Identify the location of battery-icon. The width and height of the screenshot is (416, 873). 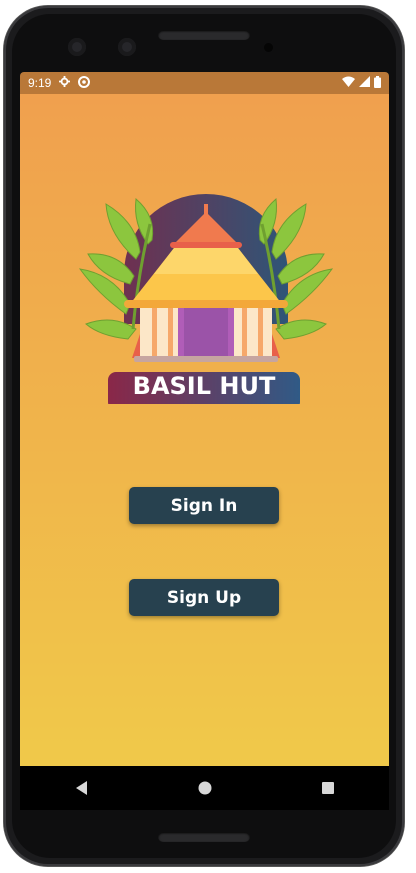
(377, 83).